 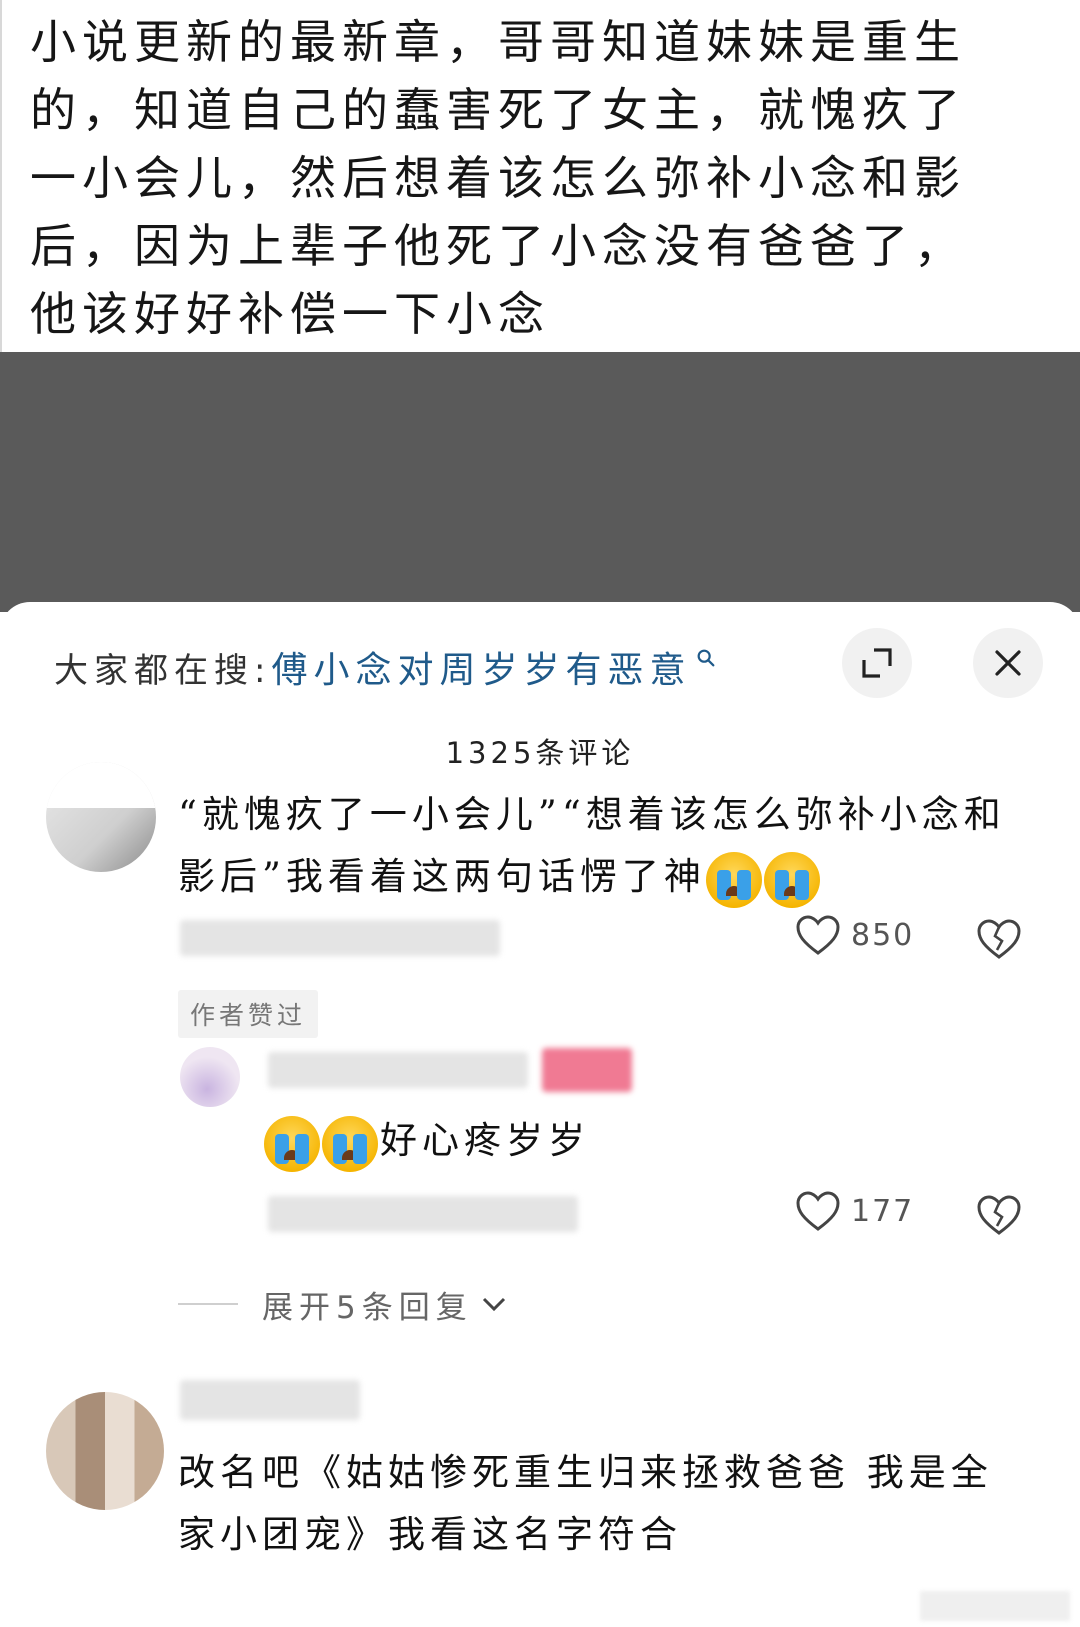 I want to click on comment-text: “就愧疚了一小会儿”“想着该怎么弥补小念和影后”我看着这两句话愣了神, so click(x=593, y=846).